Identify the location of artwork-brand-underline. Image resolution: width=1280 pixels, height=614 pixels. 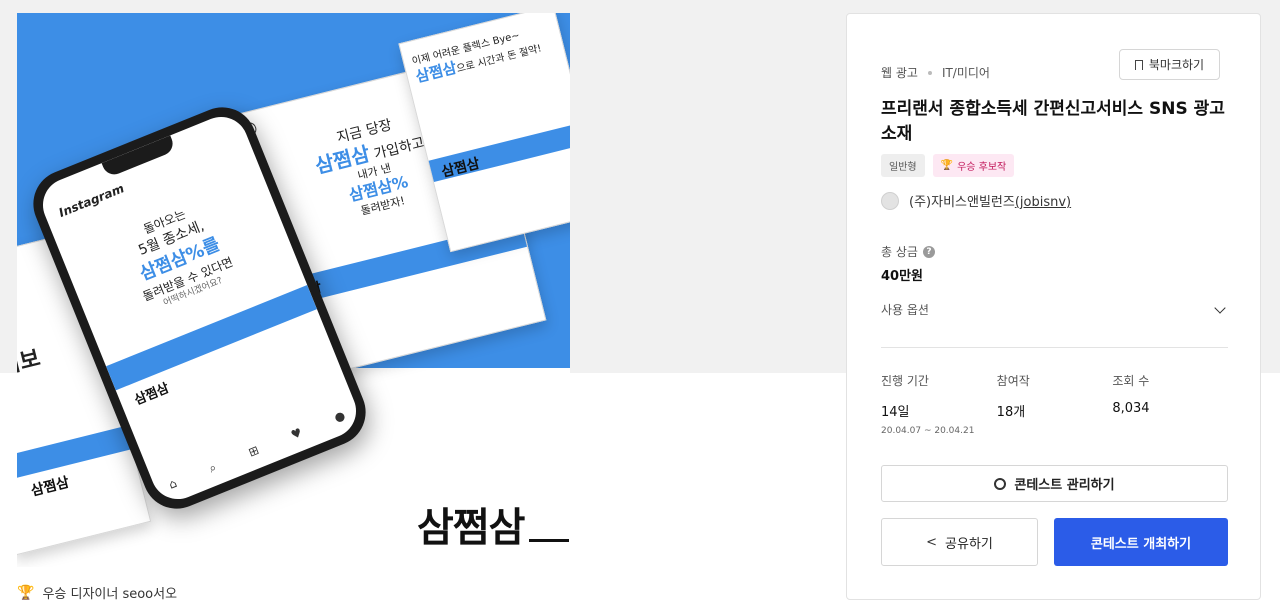
(549, 540).